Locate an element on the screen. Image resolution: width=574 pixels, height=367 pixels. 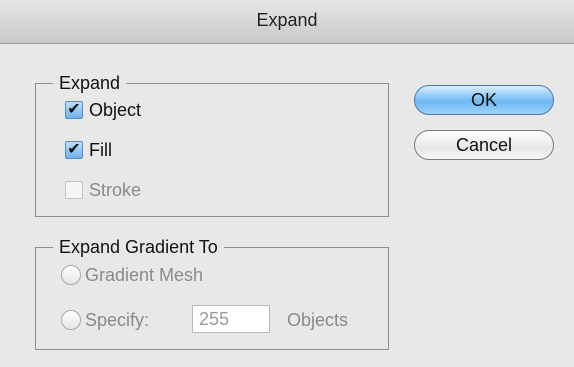
cancel-button: Cancel is located at coordinates (484, 145).